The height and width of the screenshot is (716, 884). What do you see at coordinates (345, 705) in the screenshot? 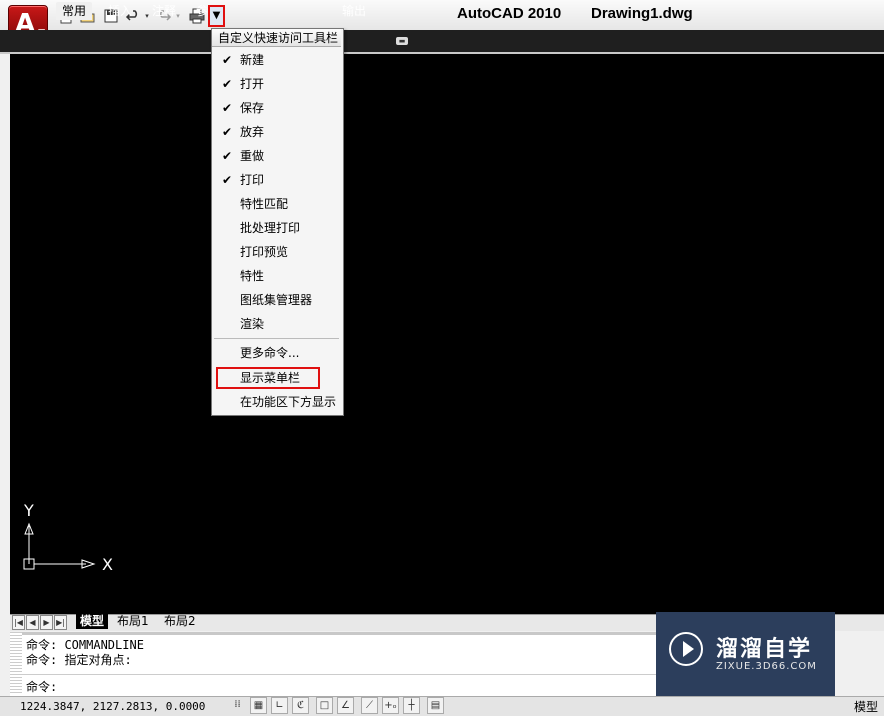
I see `otrack-icon: ∠` at bounding box center [345, 705].